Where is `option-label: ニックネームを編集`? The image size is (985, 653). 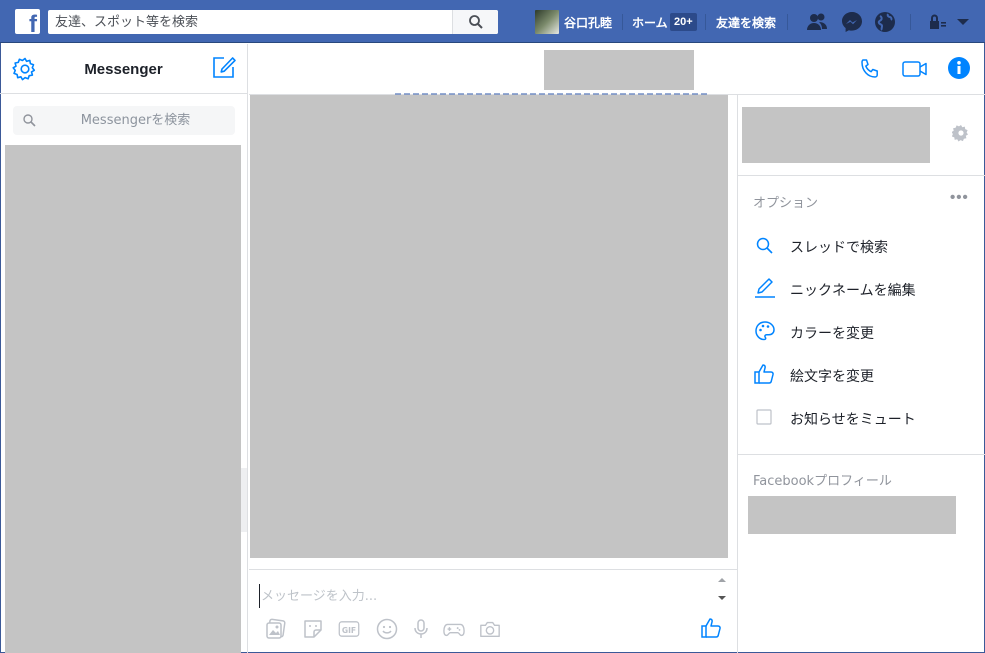 option-label: ニックネームを編集 is located at coordinates (853, 291).